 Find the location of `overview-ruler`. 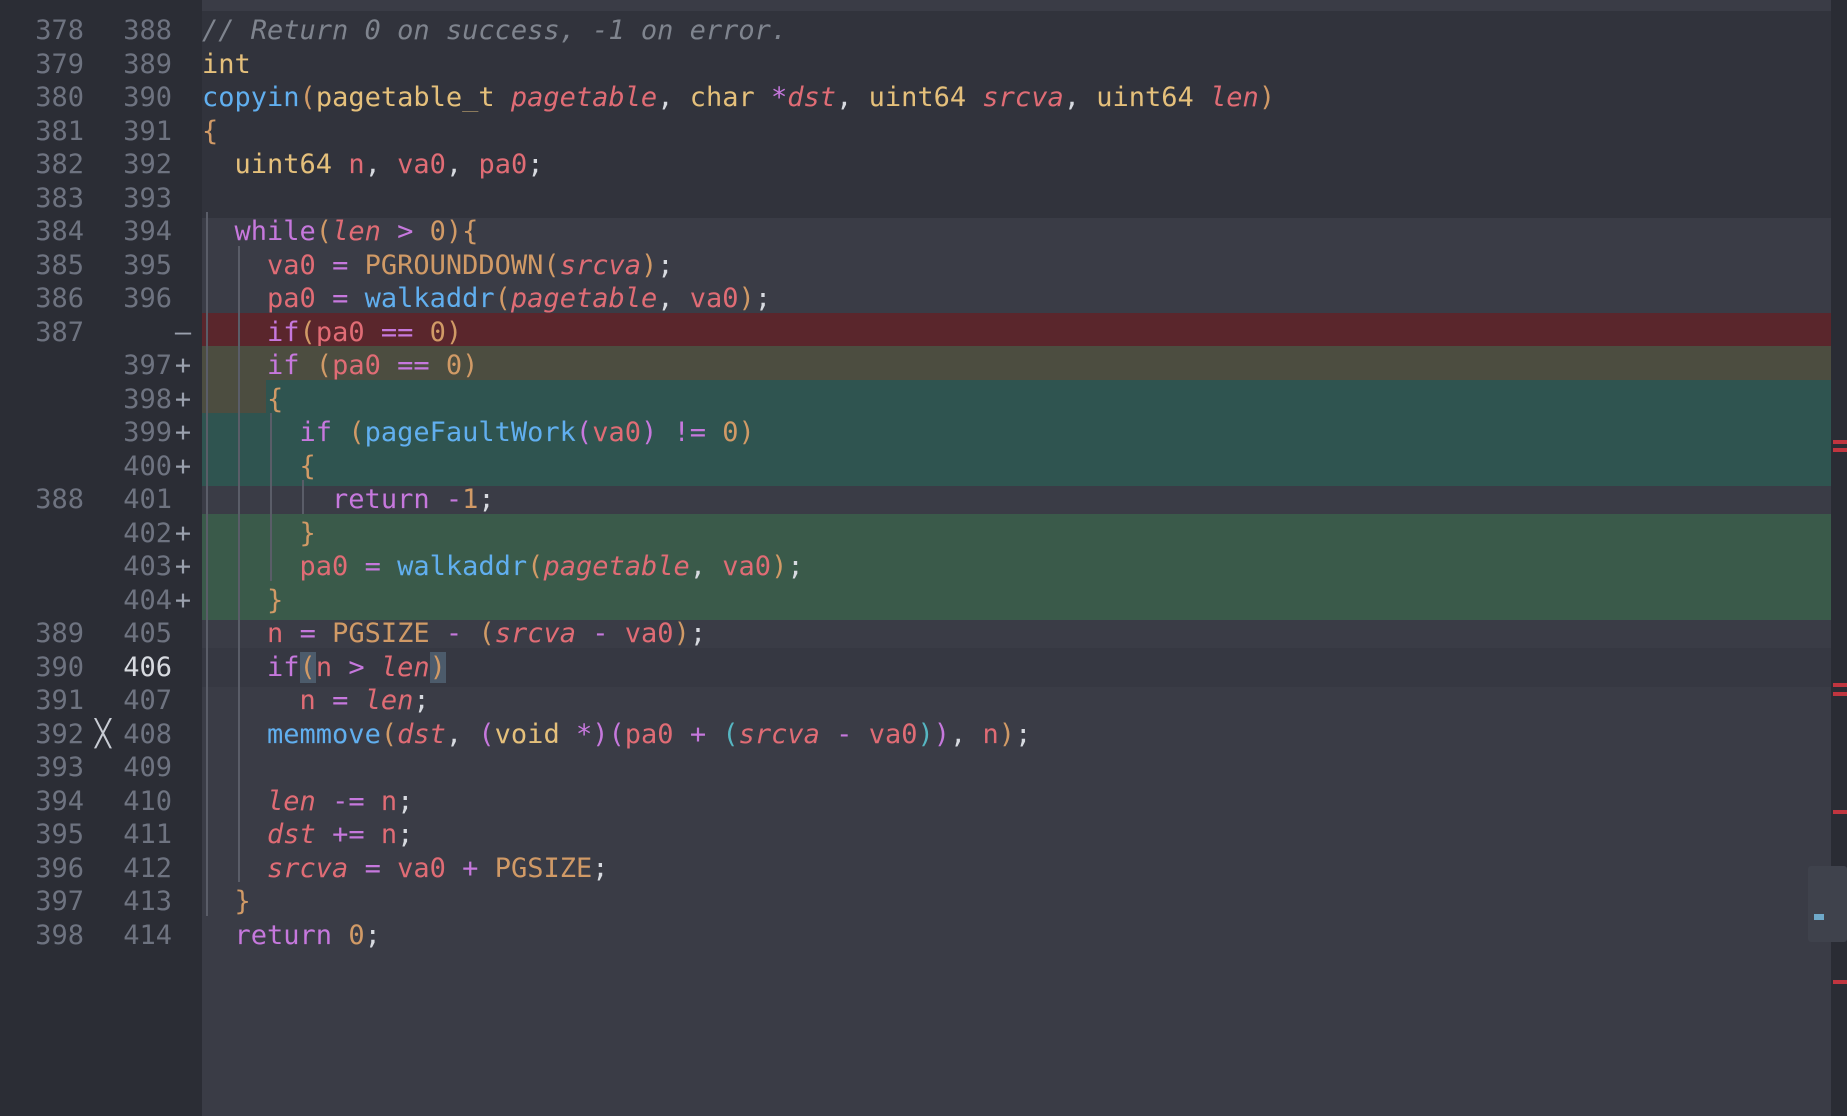

overview-ruler is located at coordinates (1839, 558).